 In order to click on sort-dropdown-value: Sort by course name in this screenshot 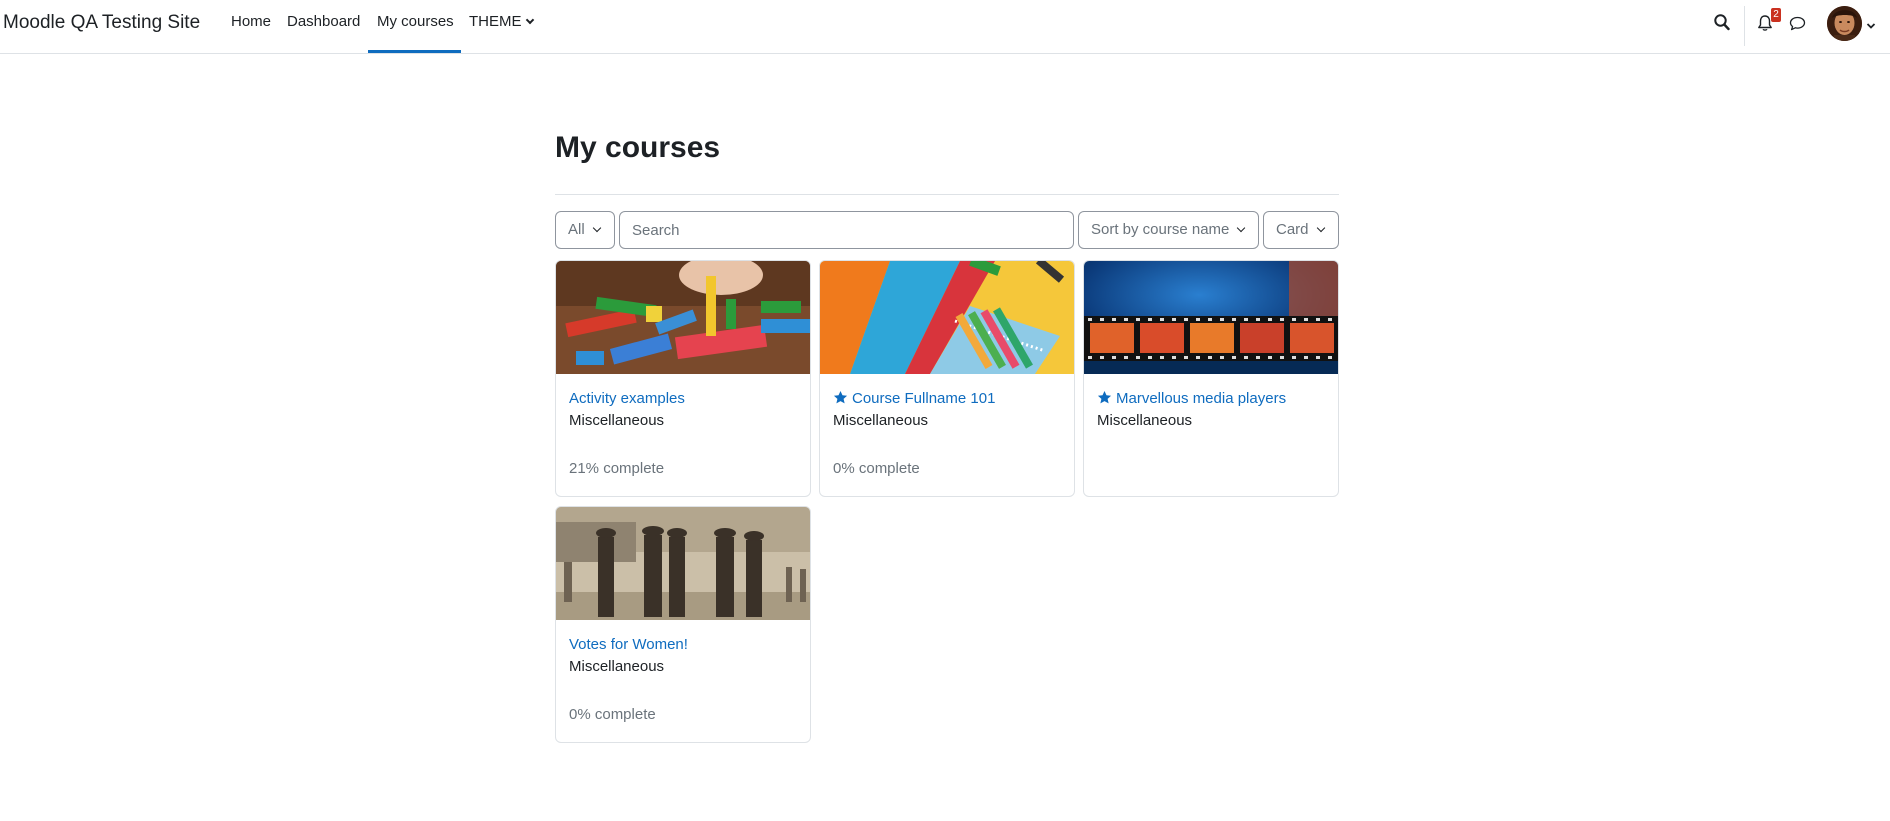, I will do `click(1160, 229)`.